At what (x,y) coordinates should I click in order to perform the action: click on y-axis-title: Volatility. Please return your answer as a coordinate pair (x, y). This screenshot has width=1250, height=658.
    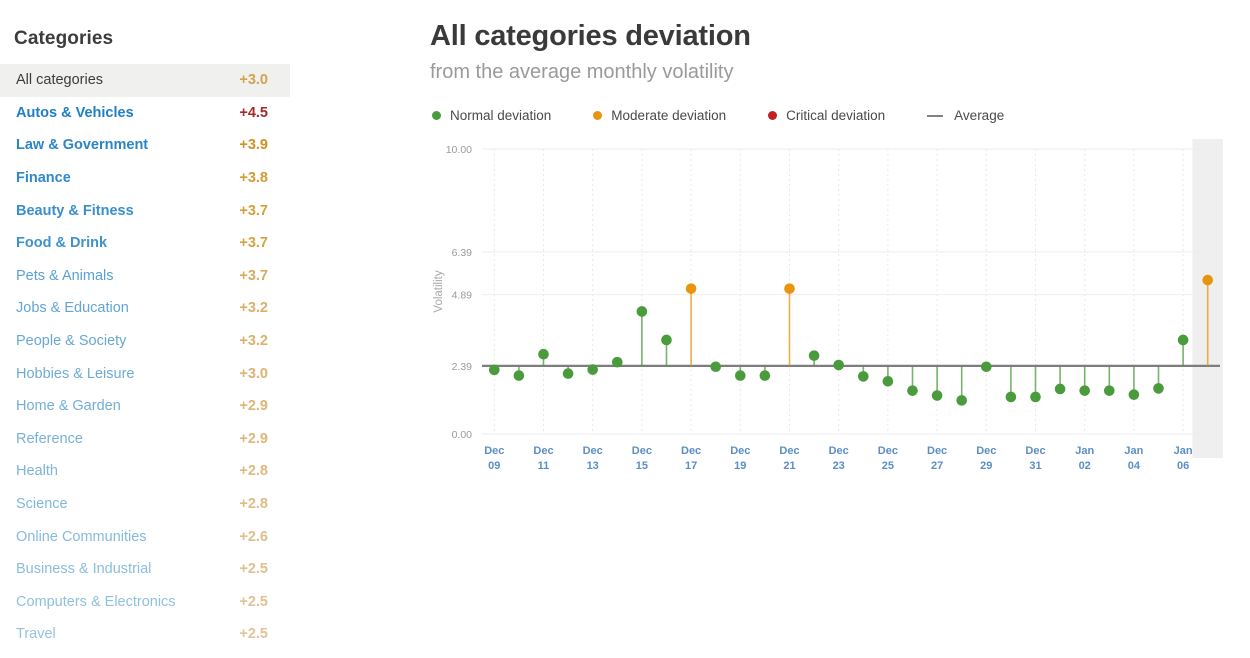
    Looking at the image, I should click on (439, 291).